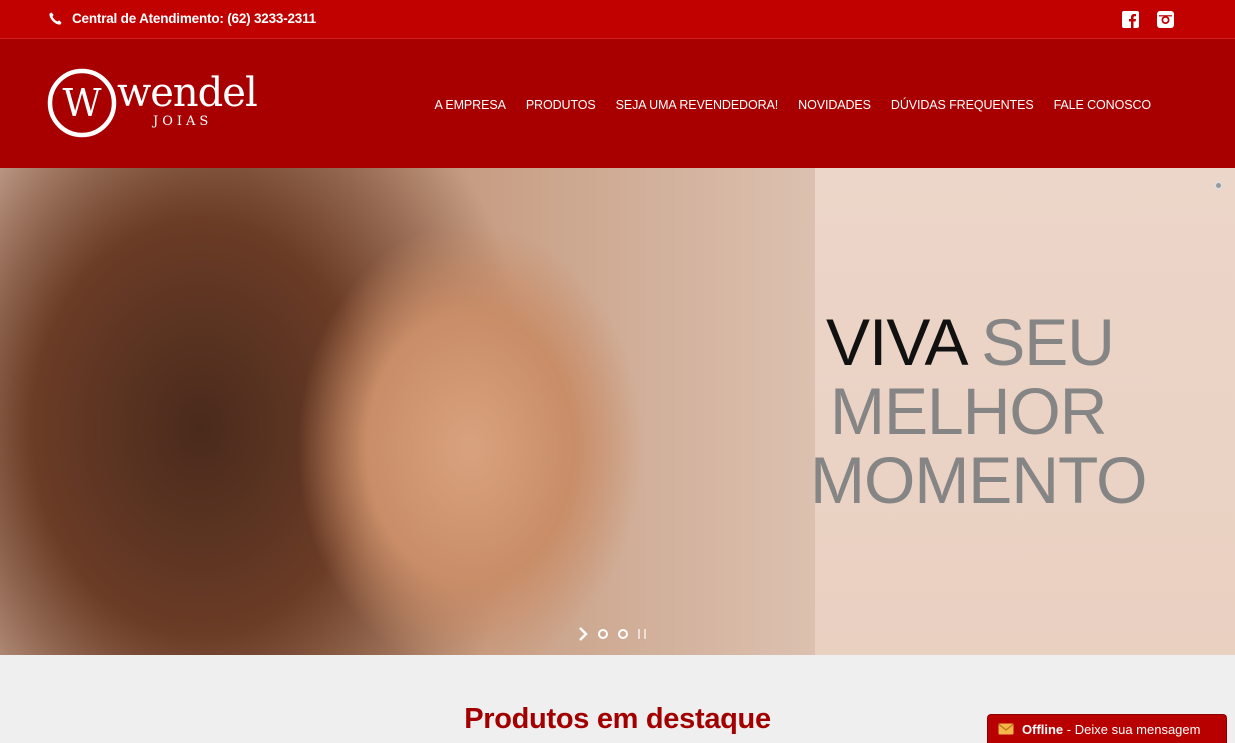  What do you see at coordinates (1043, 729) in the screenshot?
I see `chat-status: Offline` at bounding box center [1043, 729].